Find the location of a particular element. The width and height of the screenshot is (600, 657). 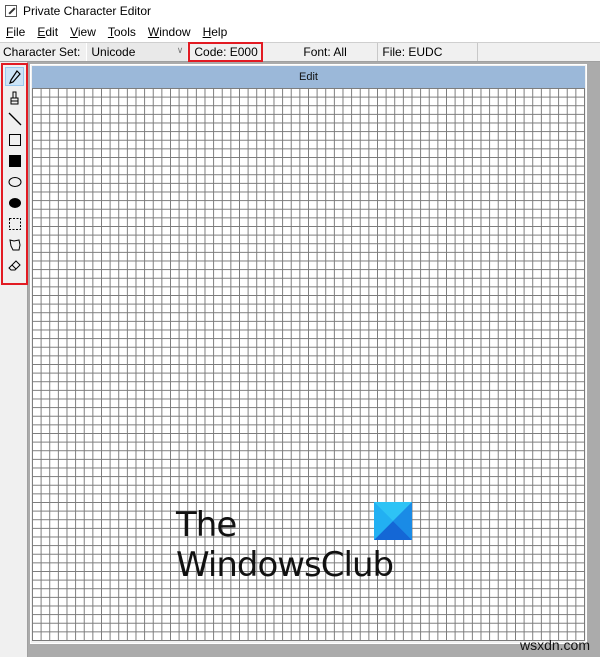

watermark: wsxdn.com is located at coordinates (554, 645).